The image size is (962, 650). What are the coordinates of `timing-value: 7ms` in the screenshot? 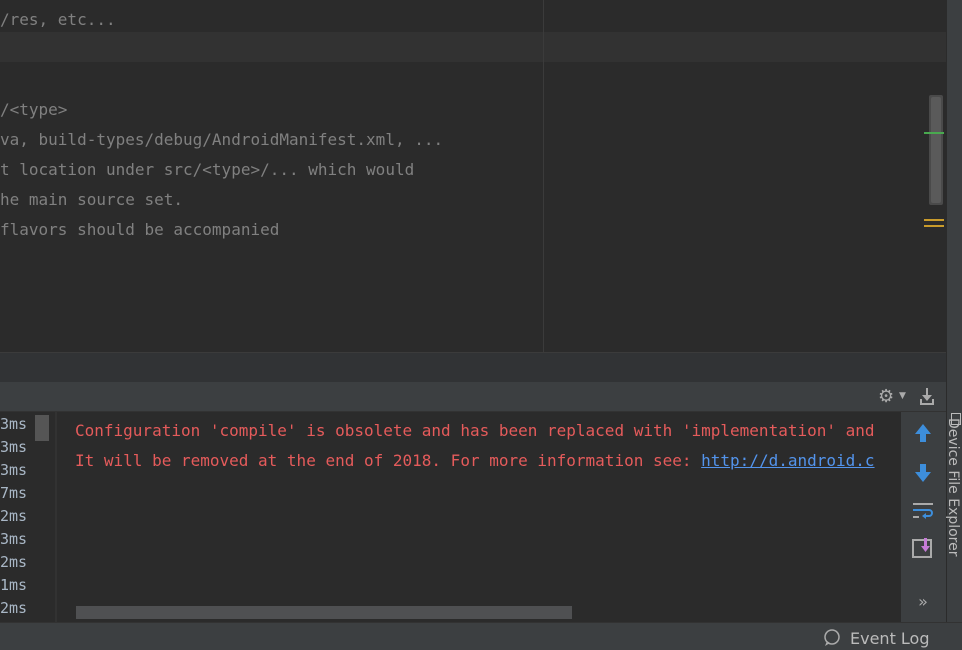 It's located at (14, 493).